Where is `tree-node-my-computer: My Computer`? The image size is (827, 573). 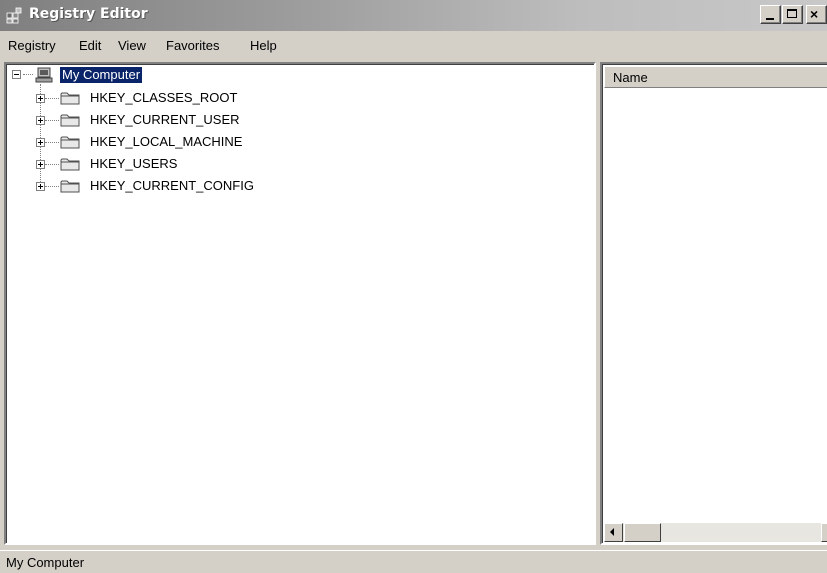 tree-node-my-computer: My Computer is located at coordinates (106, 75).